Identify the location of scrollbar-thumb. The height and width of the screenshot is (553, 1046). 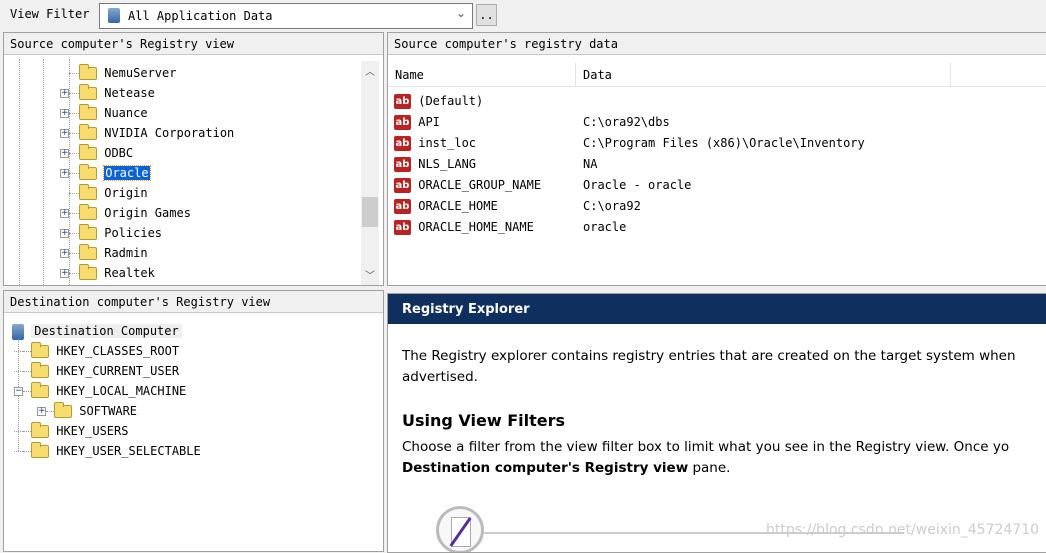
(370, 212).